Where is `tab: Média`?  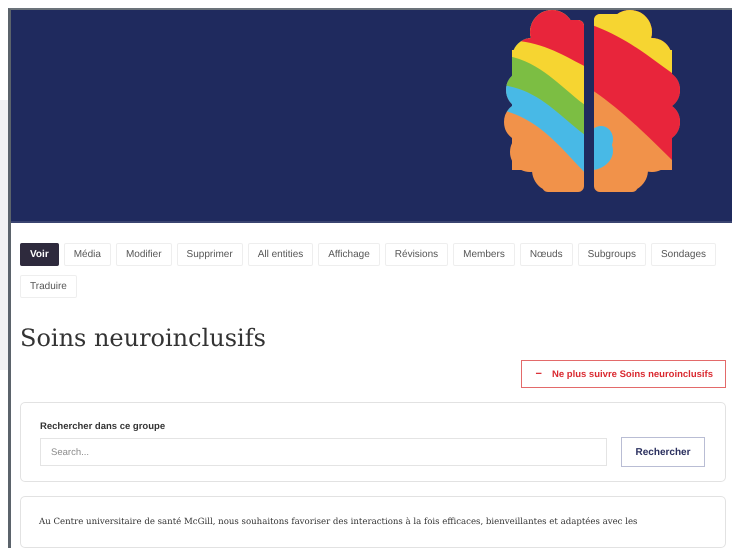
tab: Média is located at coordinates (87, 254).